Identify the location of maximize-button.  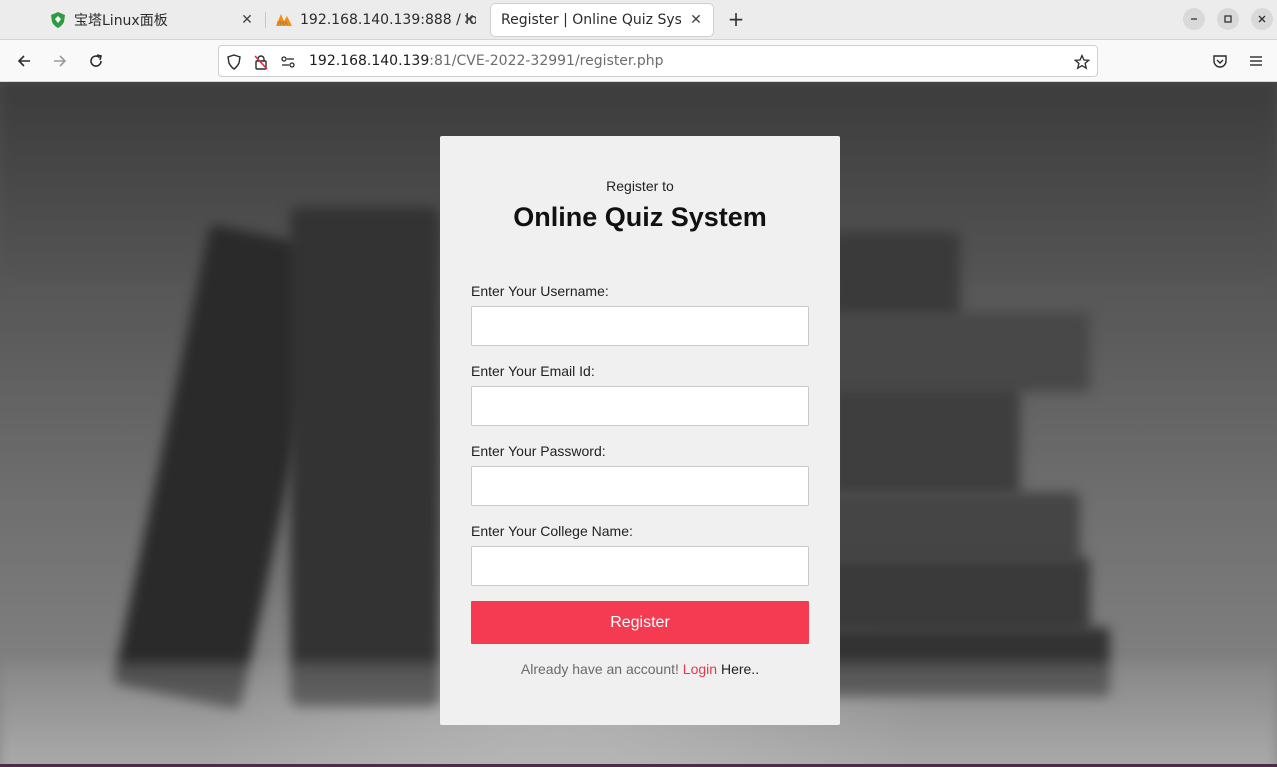
(1228, 19).